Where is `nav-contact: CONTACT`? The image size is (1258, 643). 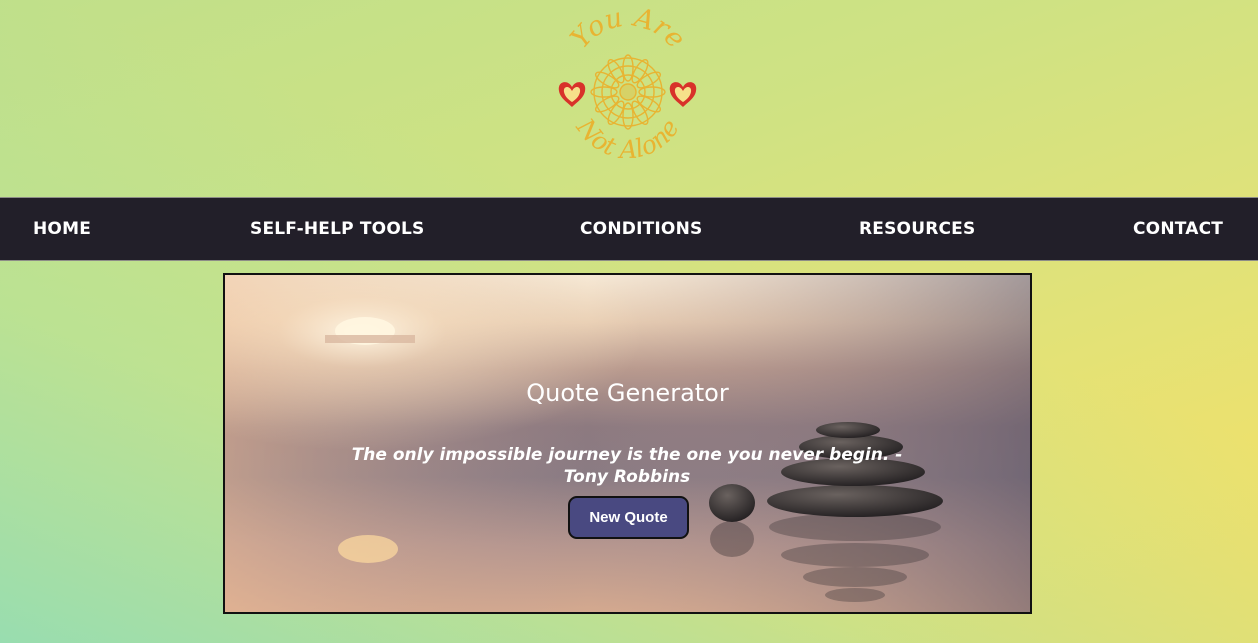
nav-contact: CONTACT is located at coordinates (1178, 229).